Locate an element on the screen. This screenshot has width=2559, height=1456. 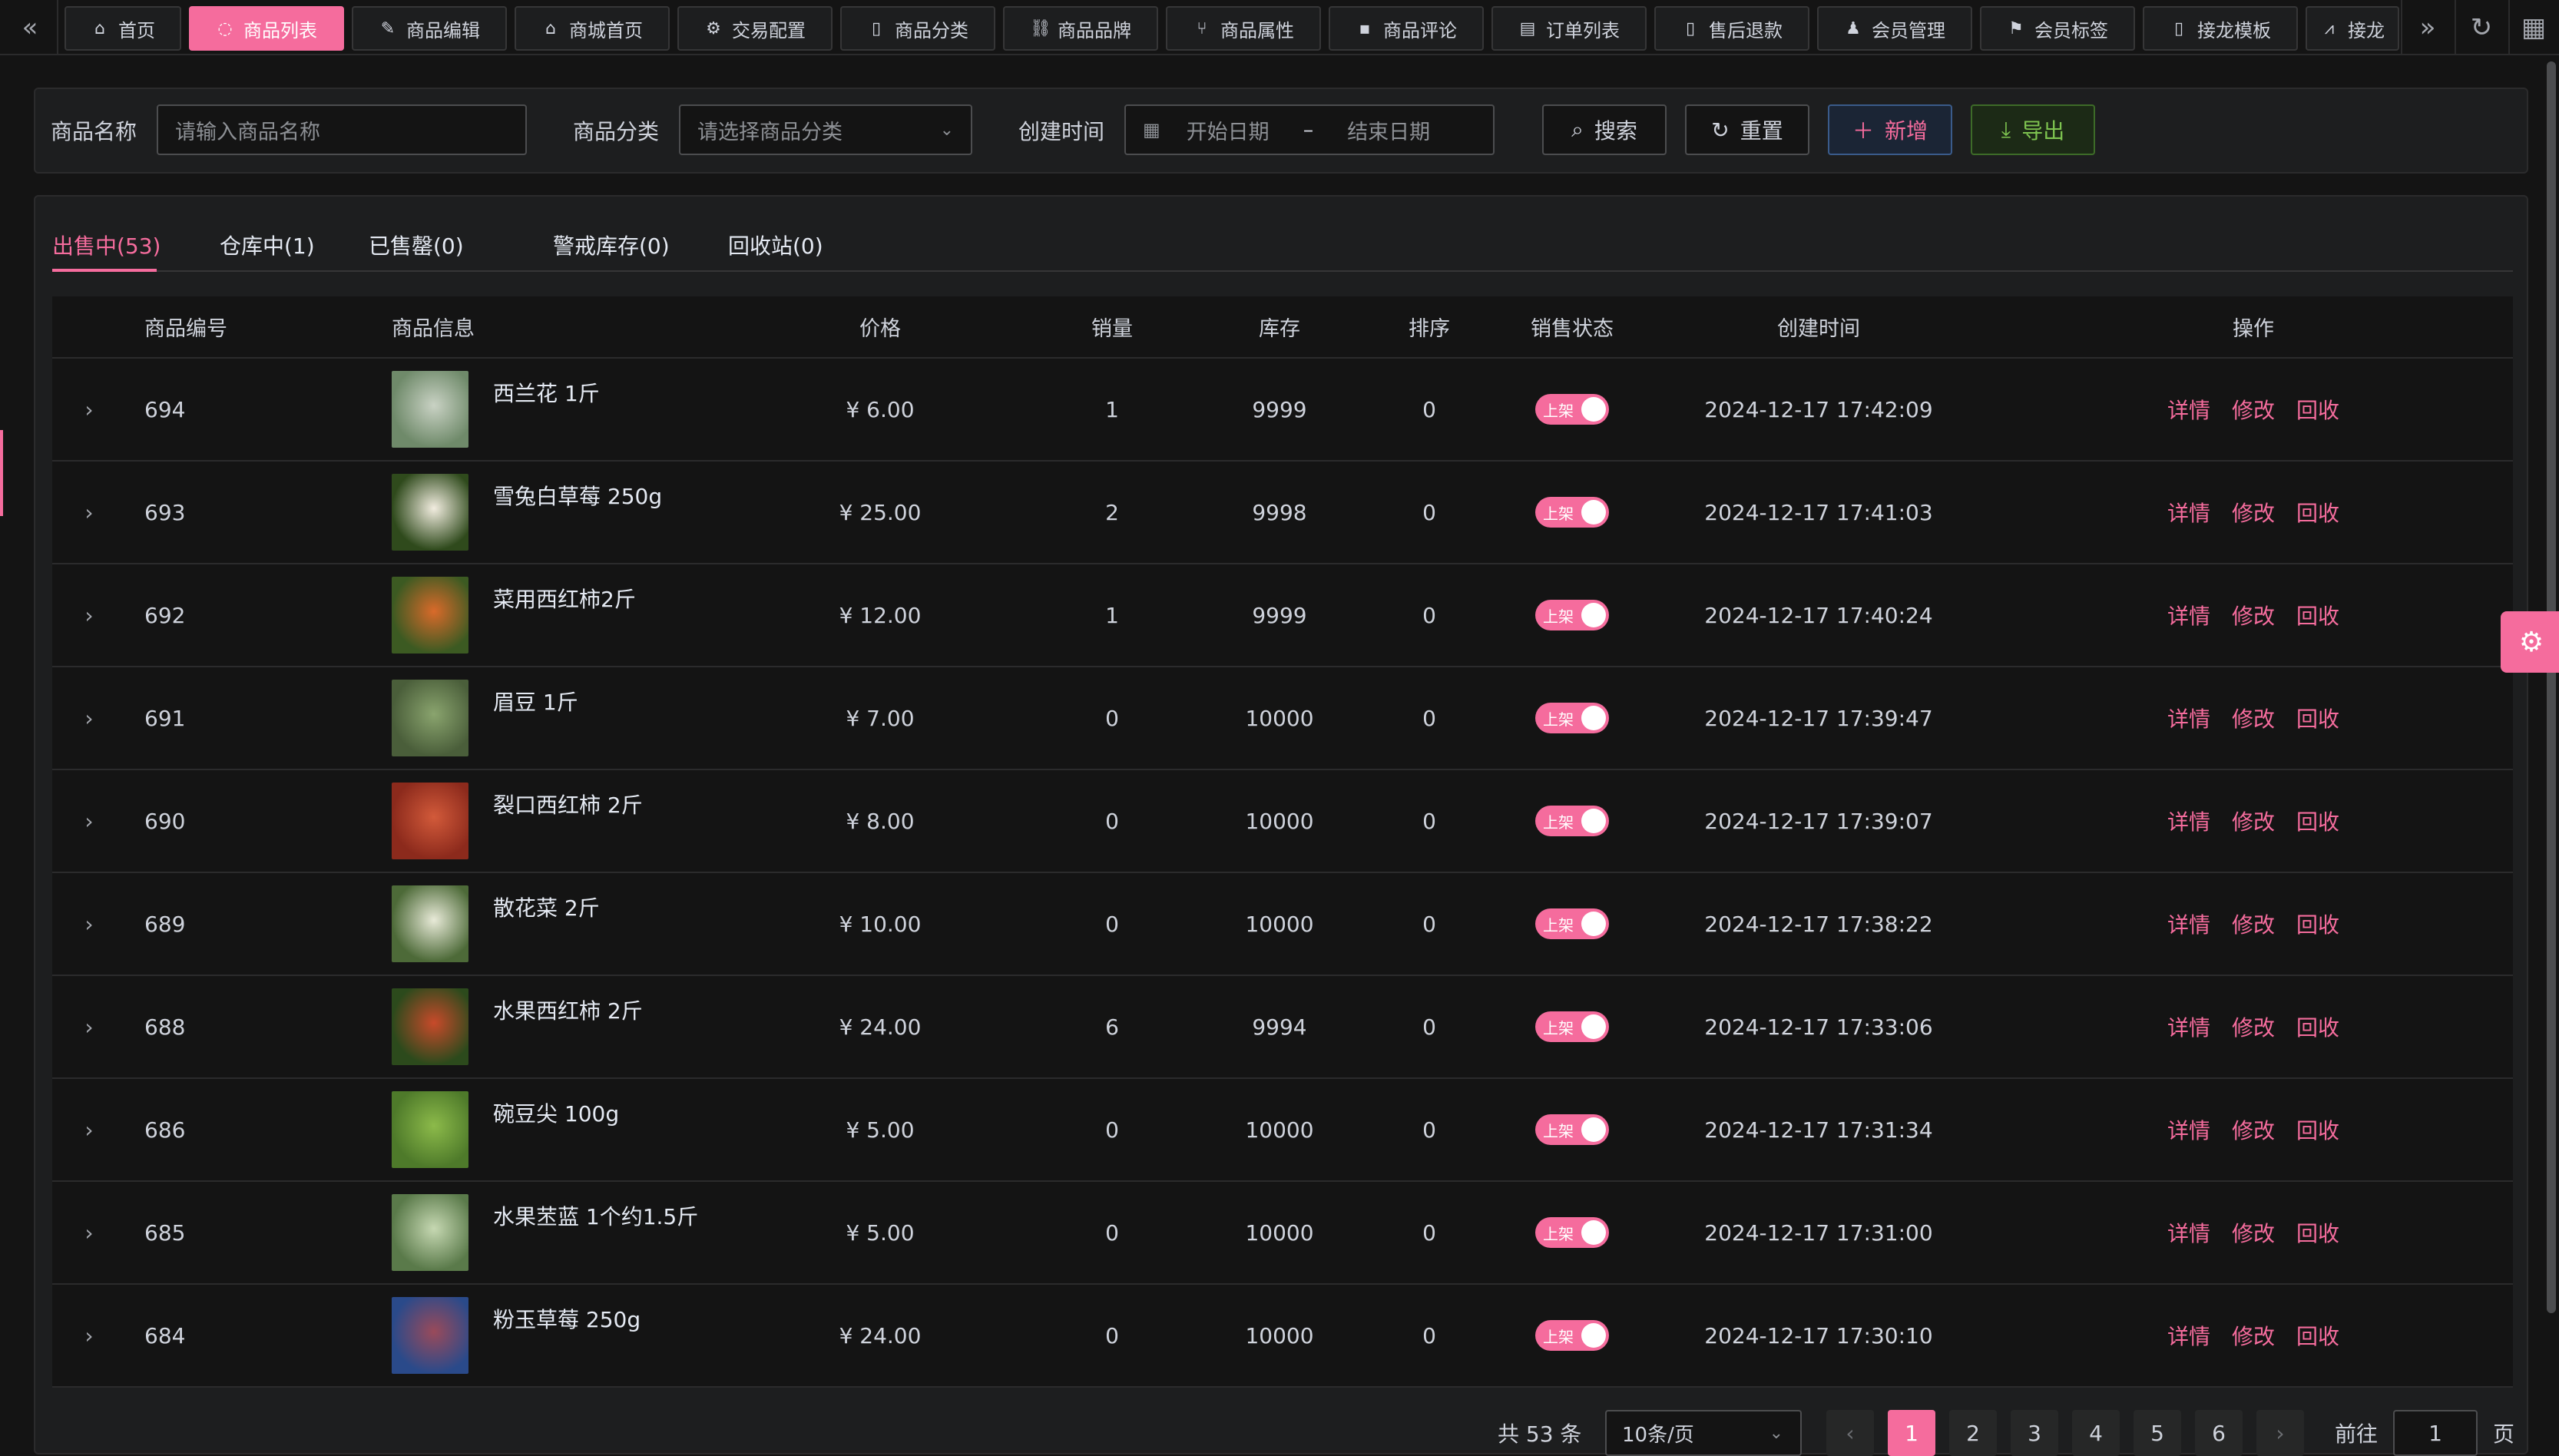
page-button-4: 4 is located at coordinates (2096, 1433).